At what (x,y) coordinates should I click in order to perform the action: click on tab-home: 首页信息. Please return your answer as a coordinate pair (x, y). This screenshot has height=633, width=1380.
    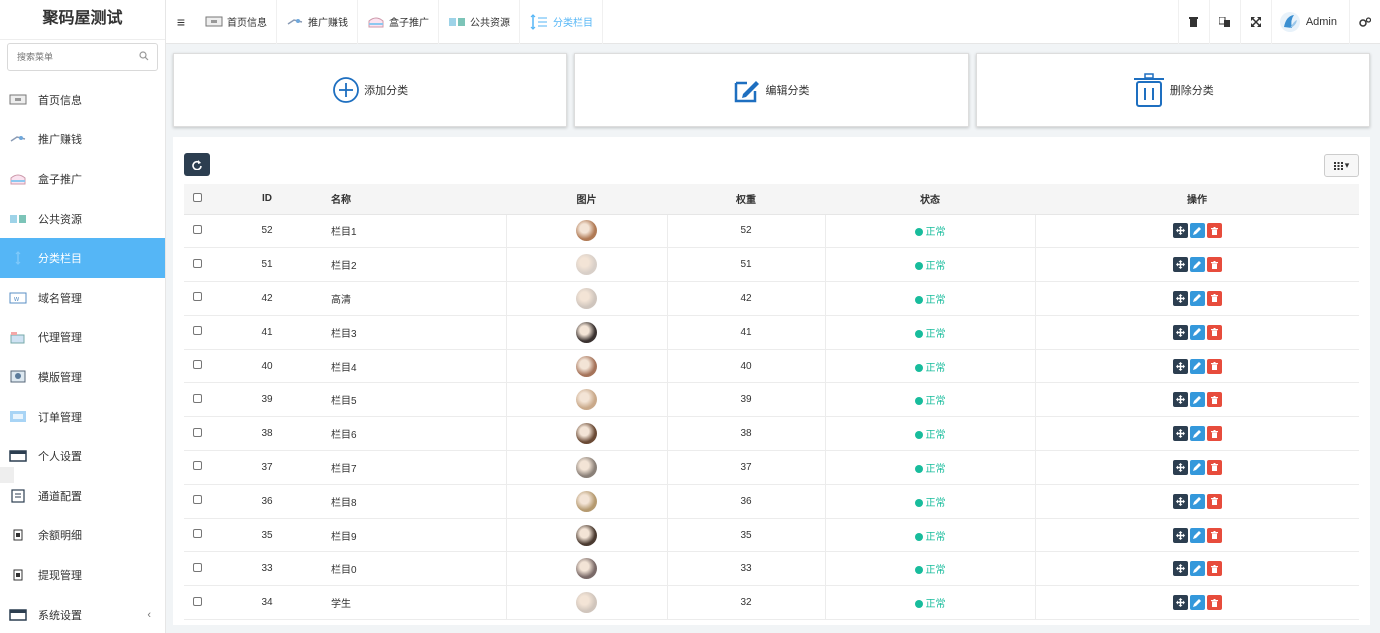
    Looking at the image, I should click on (236, 22).